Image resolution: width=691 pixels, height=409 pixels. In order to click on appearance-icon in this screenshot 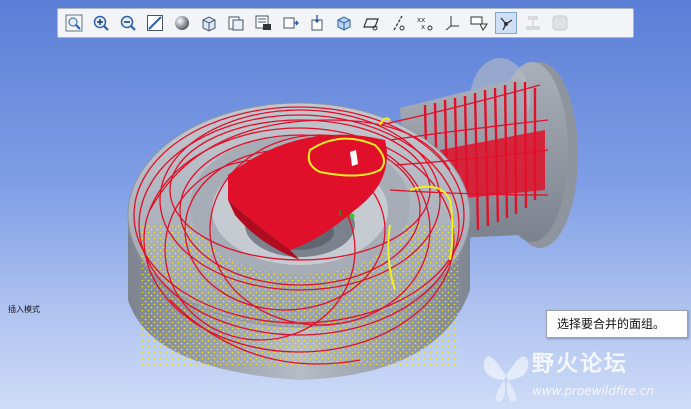, I will do `click(560, 23)`.